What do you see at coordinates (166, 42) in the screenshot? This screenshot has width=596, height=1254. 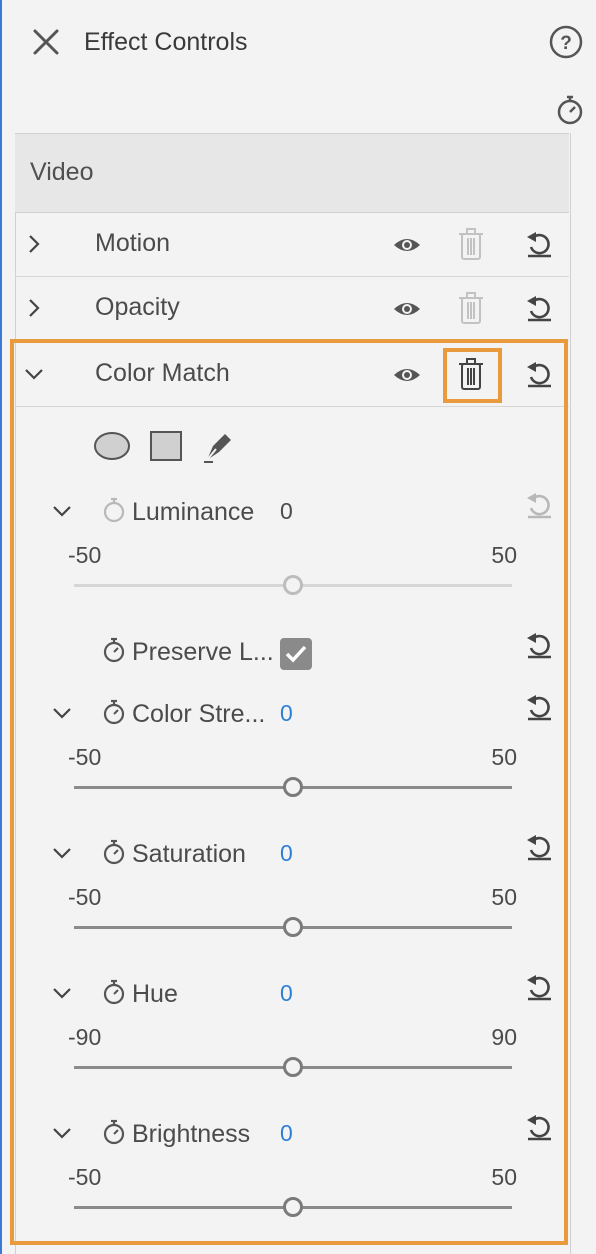 I see `panel-title: Effect Controls` at bounding box center [166, 42].